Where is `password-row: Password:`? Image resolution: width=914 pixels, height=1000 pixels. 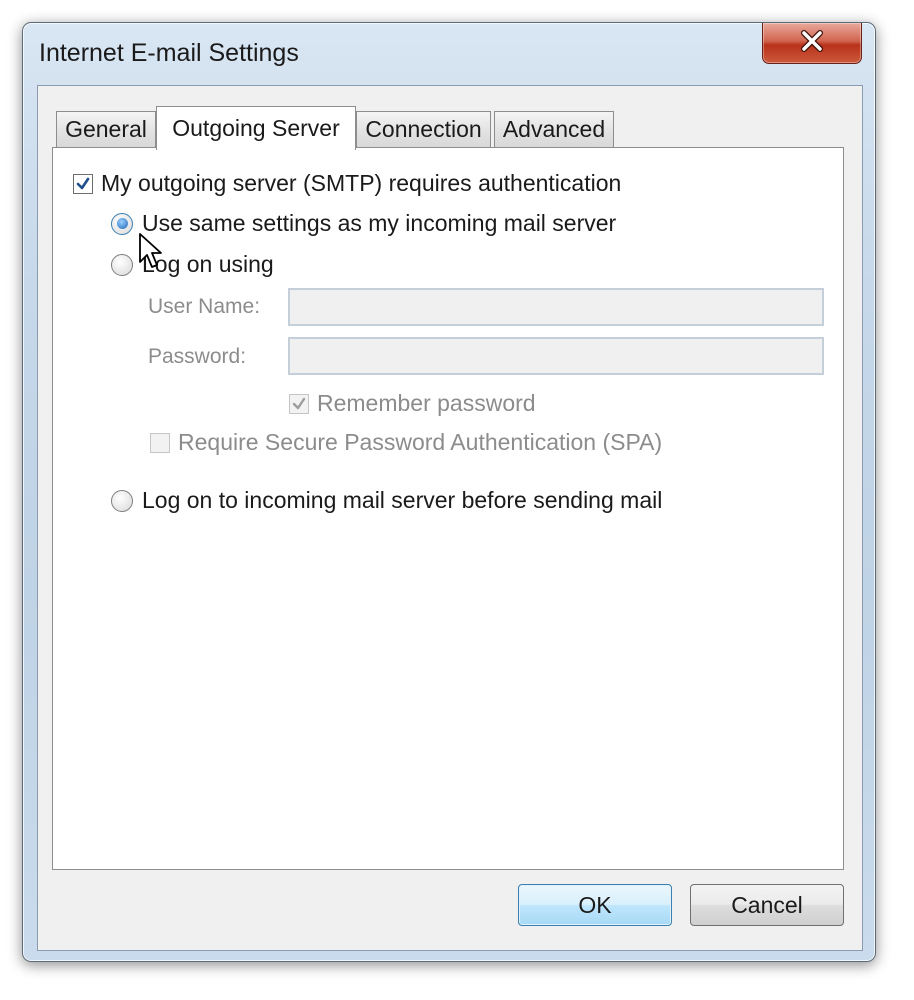 password-row: Password: is located at coordinates (197, 357).